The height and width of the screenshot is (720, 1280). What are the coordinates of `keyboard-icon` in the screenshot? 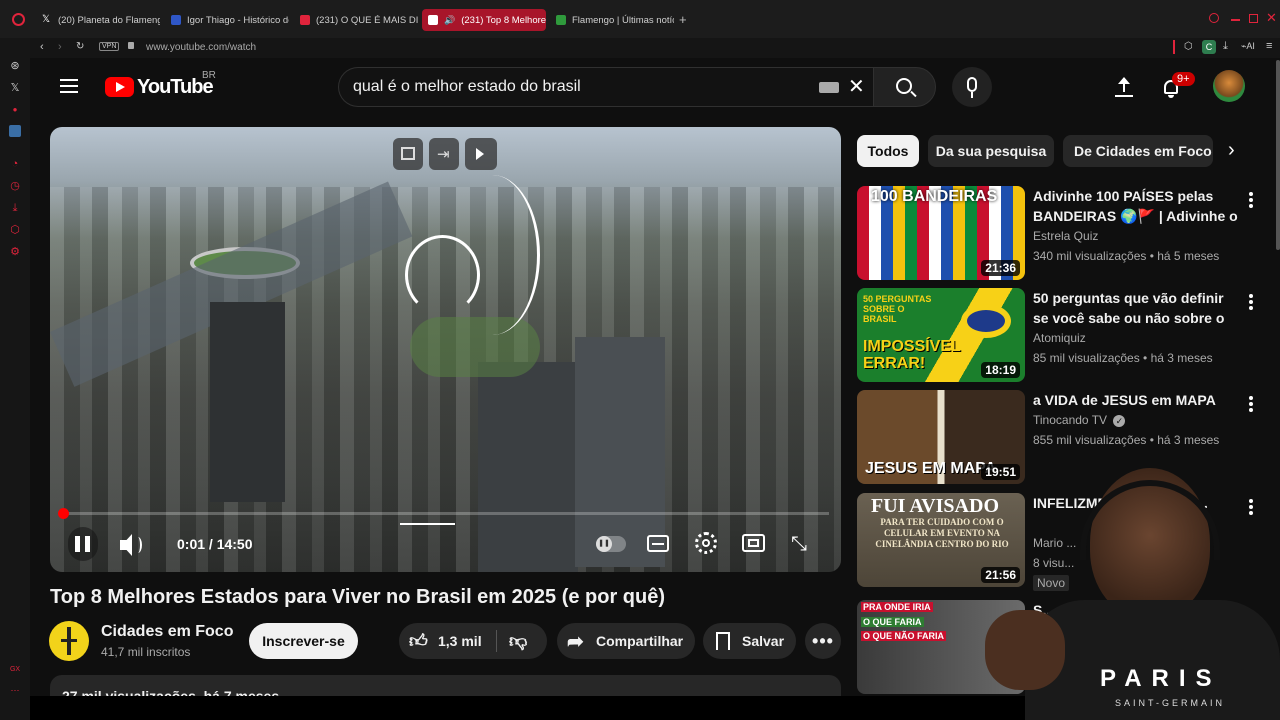 It's located at (829, 87).